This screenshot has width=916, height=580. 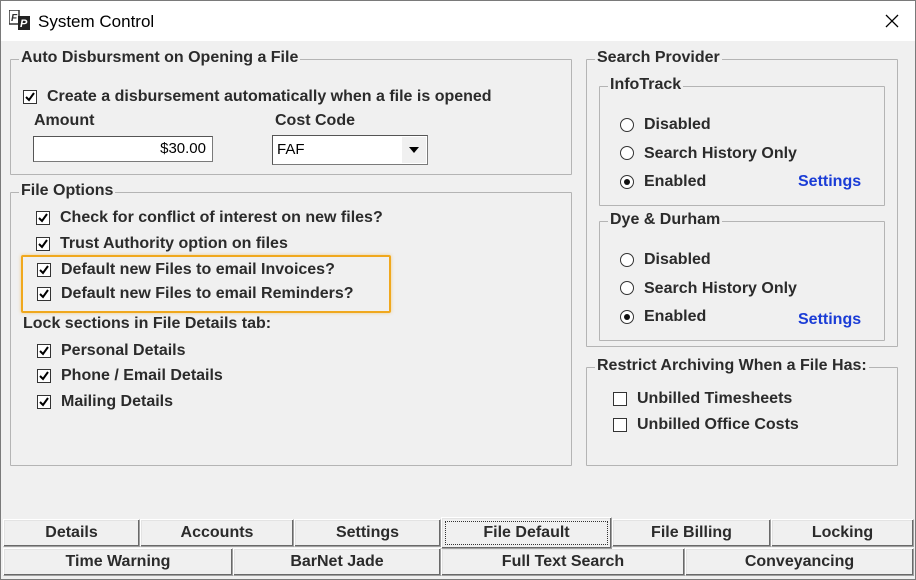 I want to click on amount-label: Amount, so click(x=64, y=120).